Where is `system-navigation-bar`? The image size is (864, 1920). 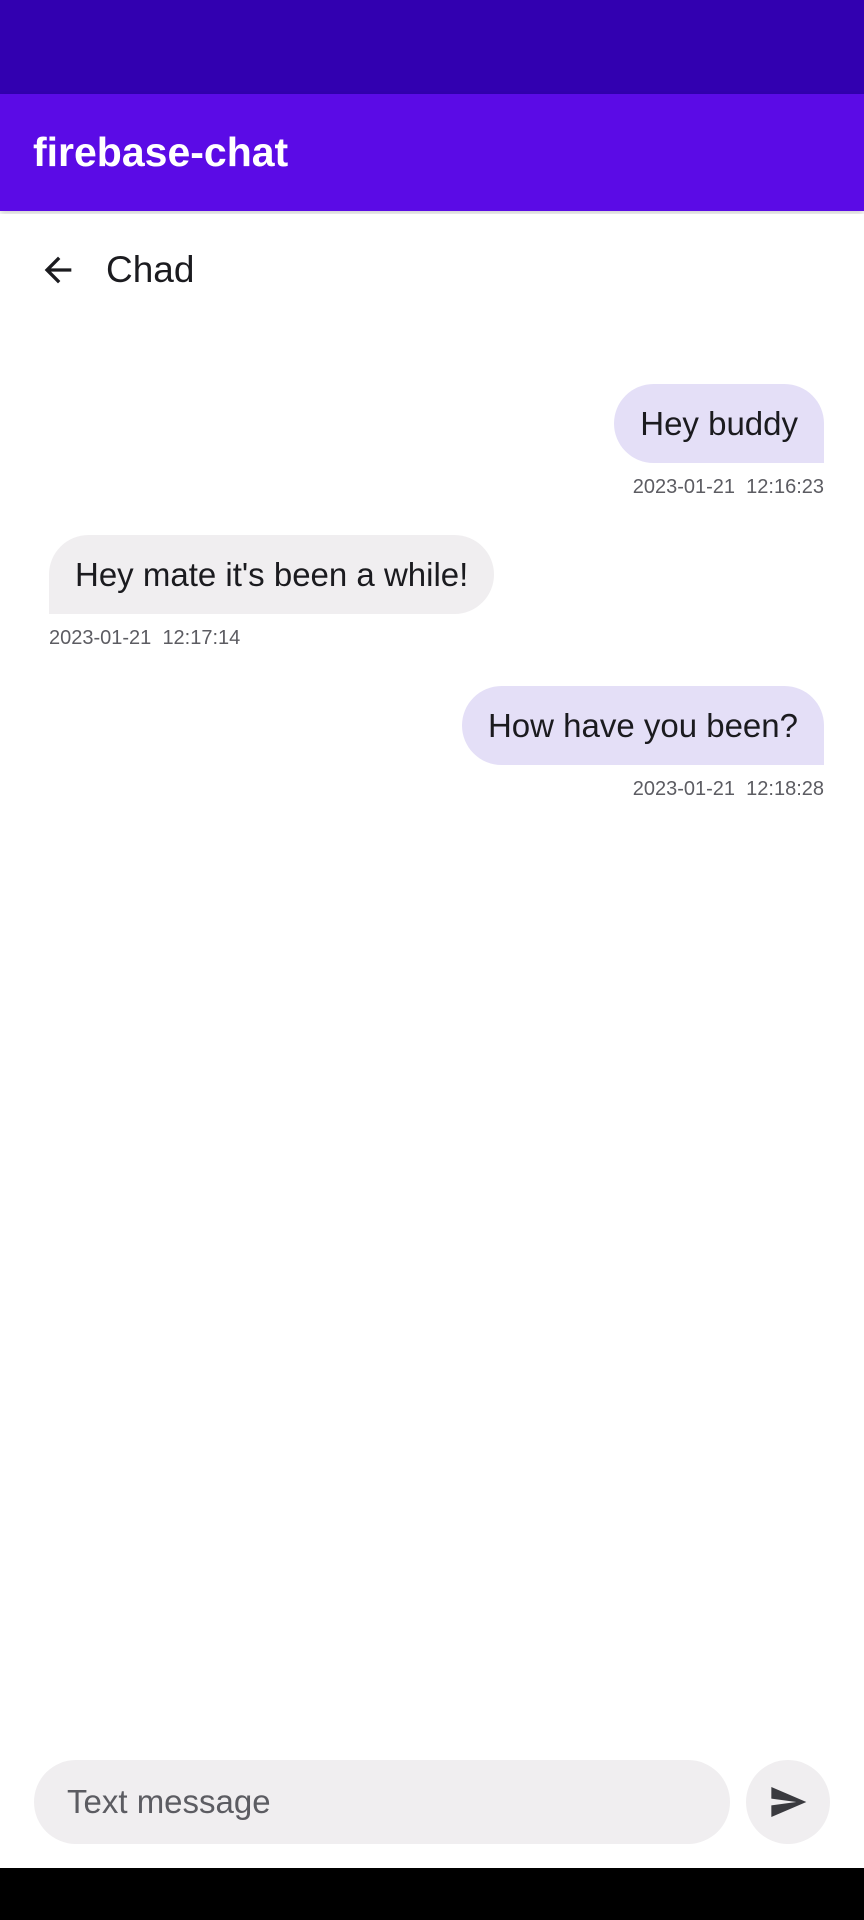 system-navigation-bar is located at coordinates (432, 1894).